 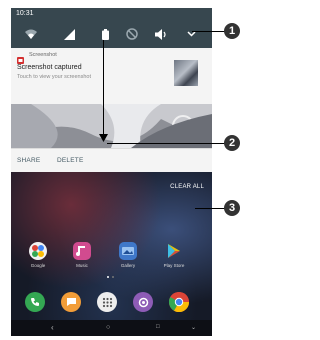 I want to click on volume-icon, so click(x=161, y=34).